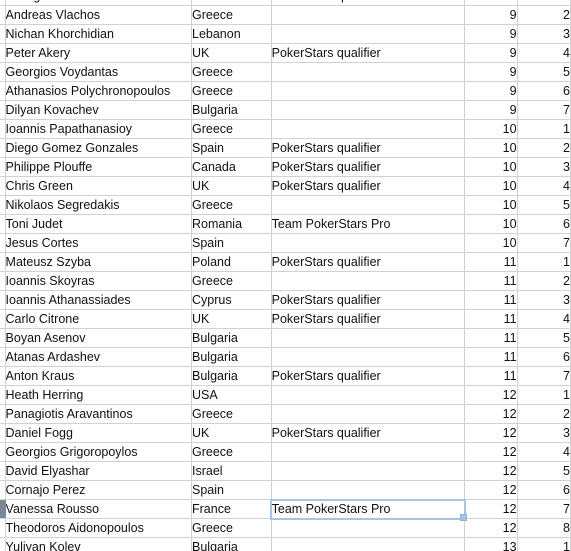 The height and width of the screenshot is (551, 571). I want to click on cell-name: Panagiotis Aravantinos, so click(99, 414).